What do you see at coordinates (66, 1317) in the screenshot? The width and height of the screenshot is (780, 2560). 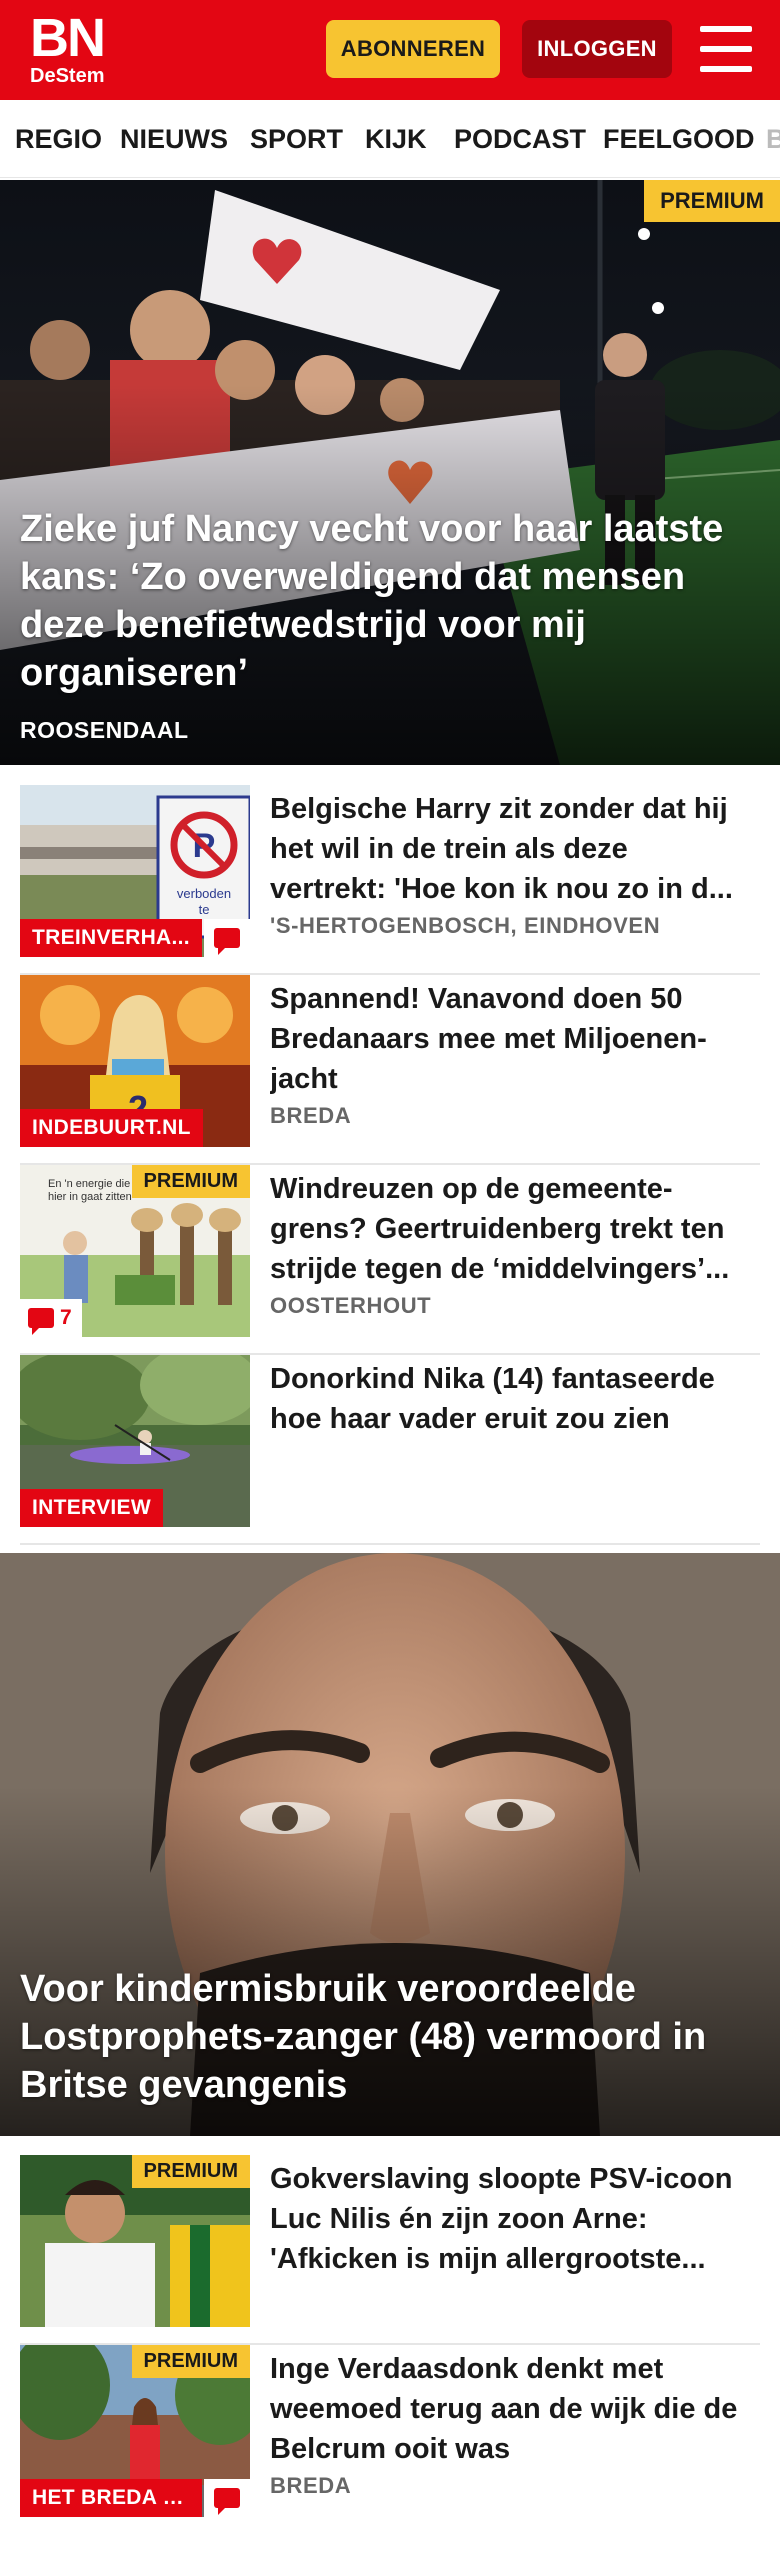 I see `comment-count-value: 7` at bounding box center [66, 1317].